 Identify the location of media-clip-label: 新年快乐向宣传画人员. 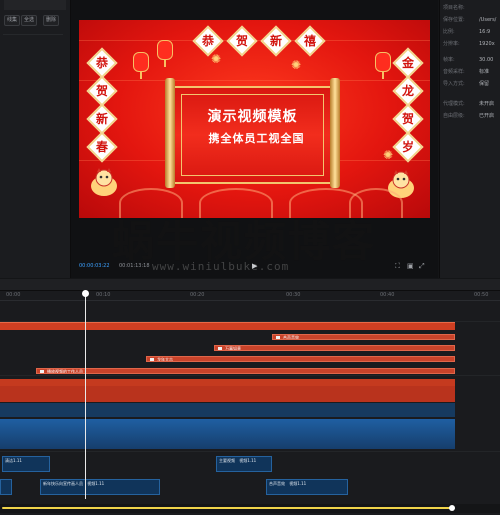
(63, 483).